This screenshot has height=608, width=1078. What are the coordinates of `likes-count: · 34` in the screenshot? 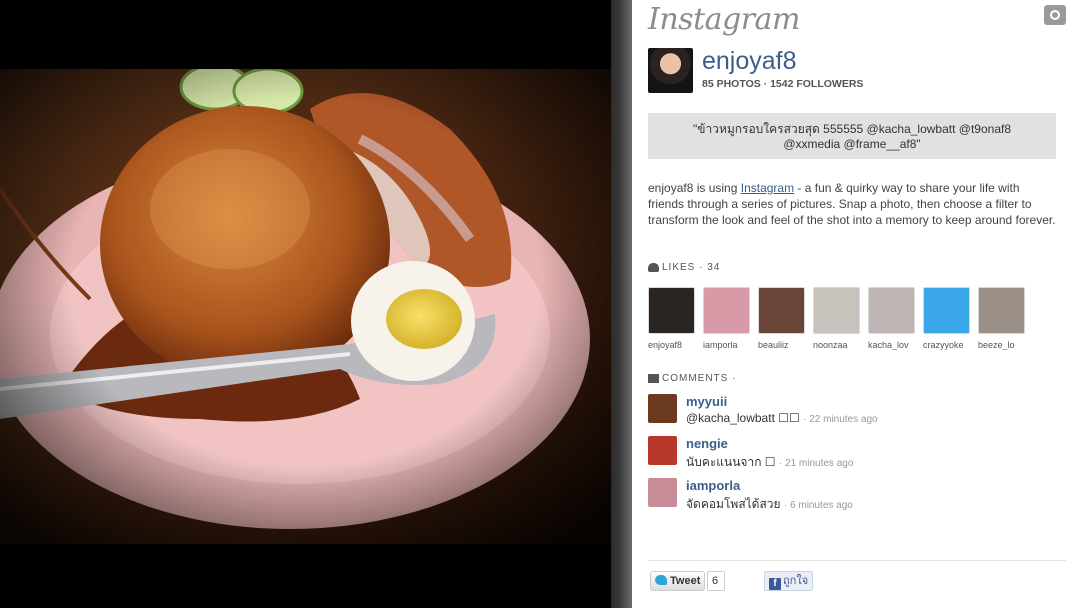 It's located at (710, 267).